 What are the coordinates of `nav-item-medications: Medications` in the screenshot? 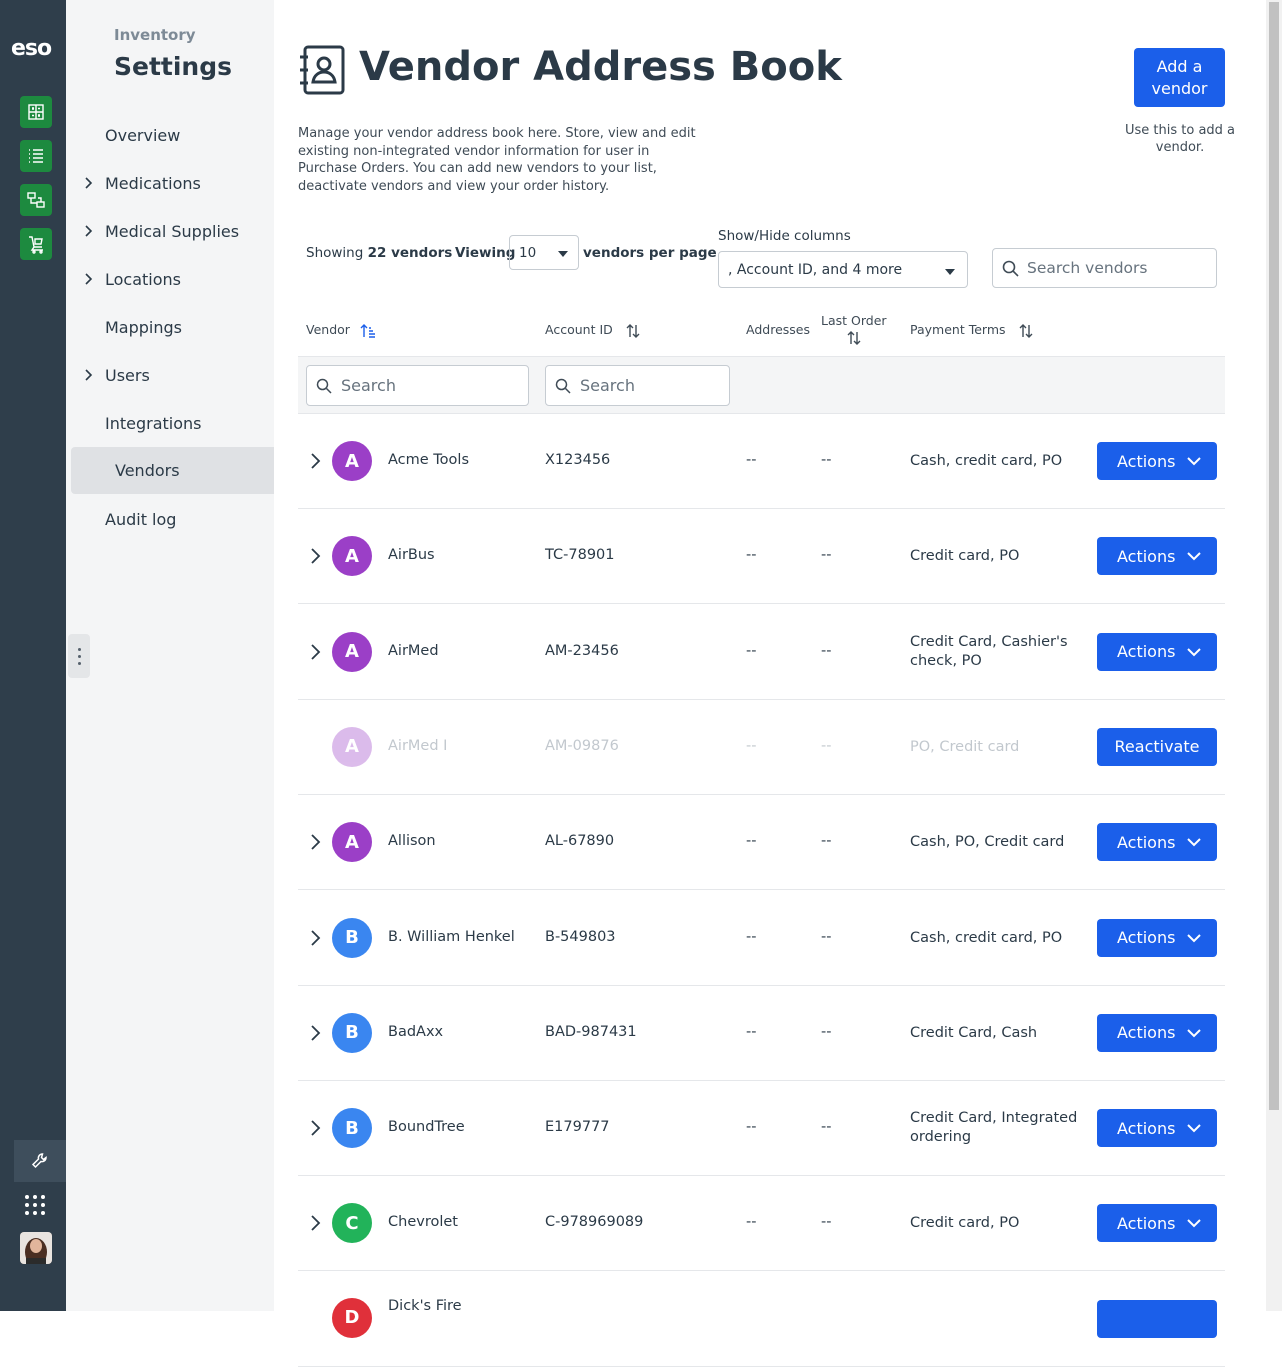 It's located at (172, 183).